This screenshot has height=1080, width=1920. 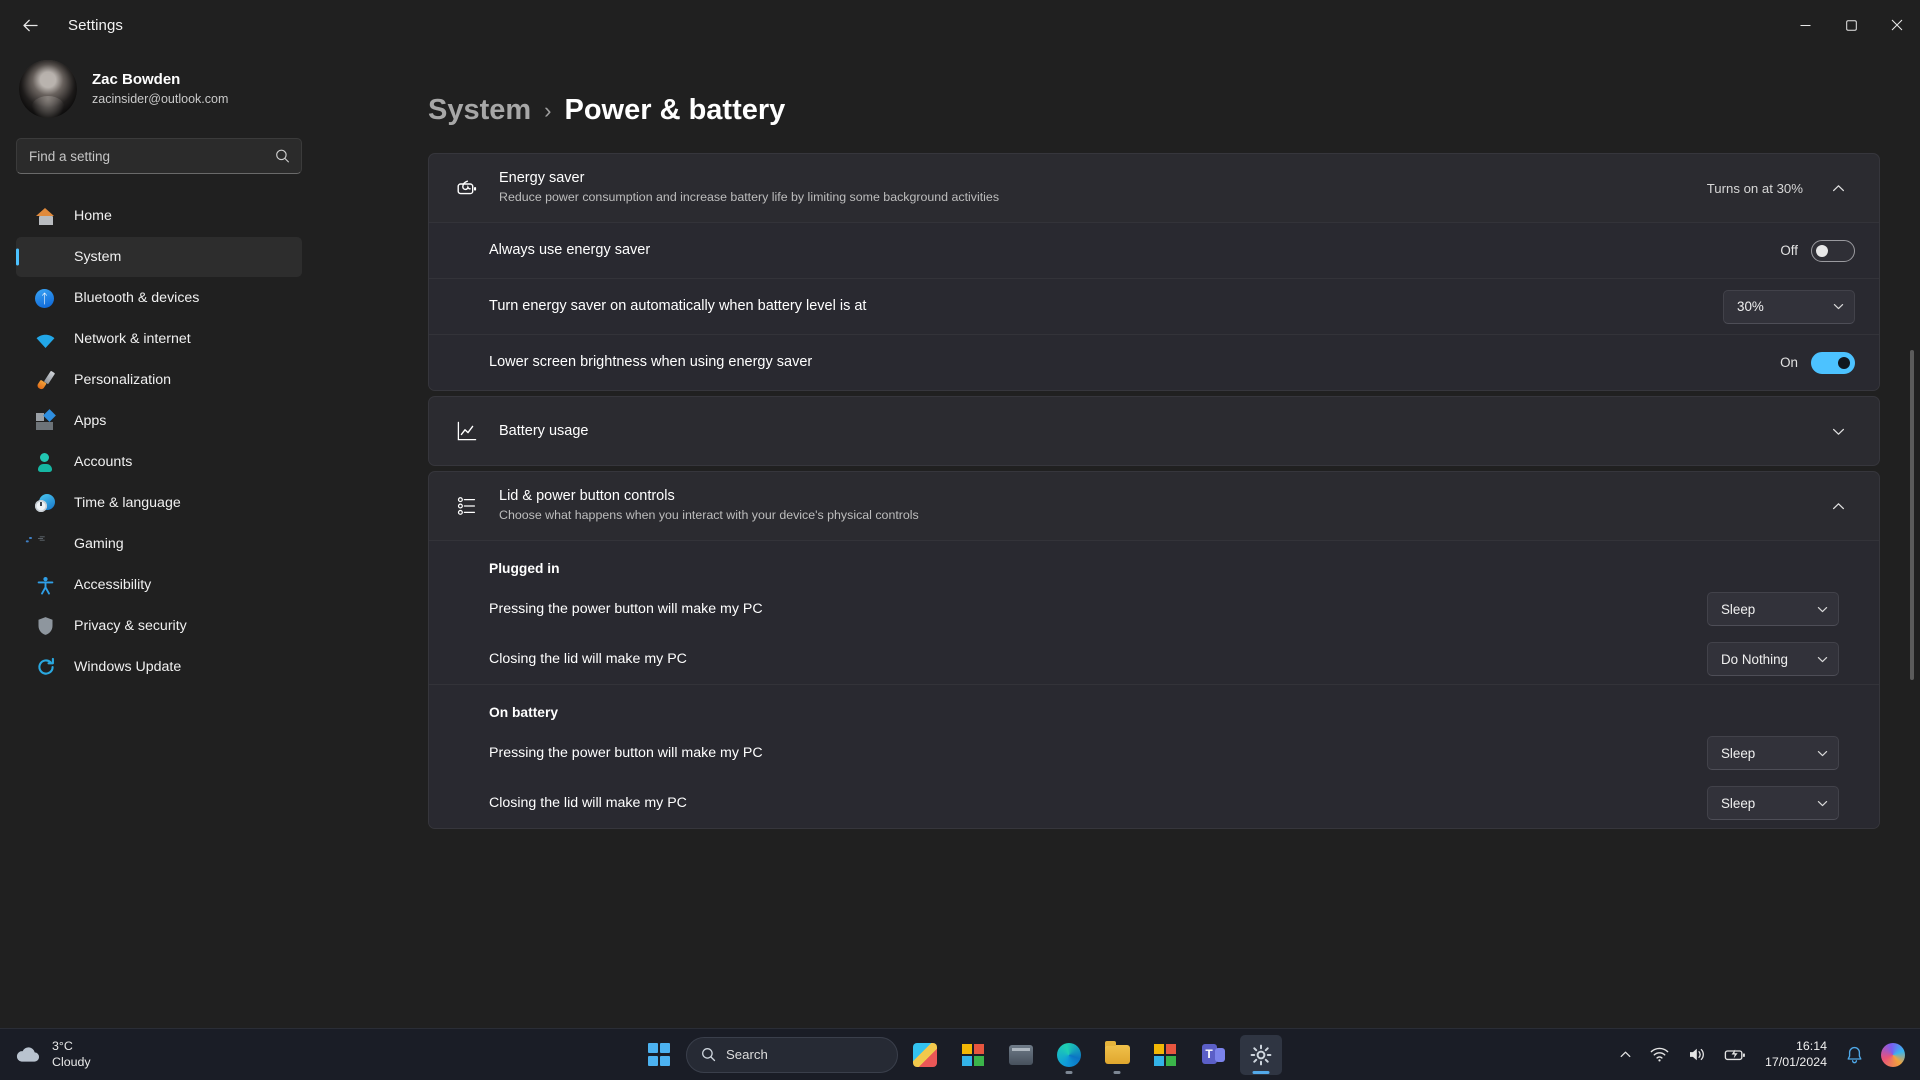 I want to click on sidebar-item-network-internet: Network & internet, so click(x=159, y=339).